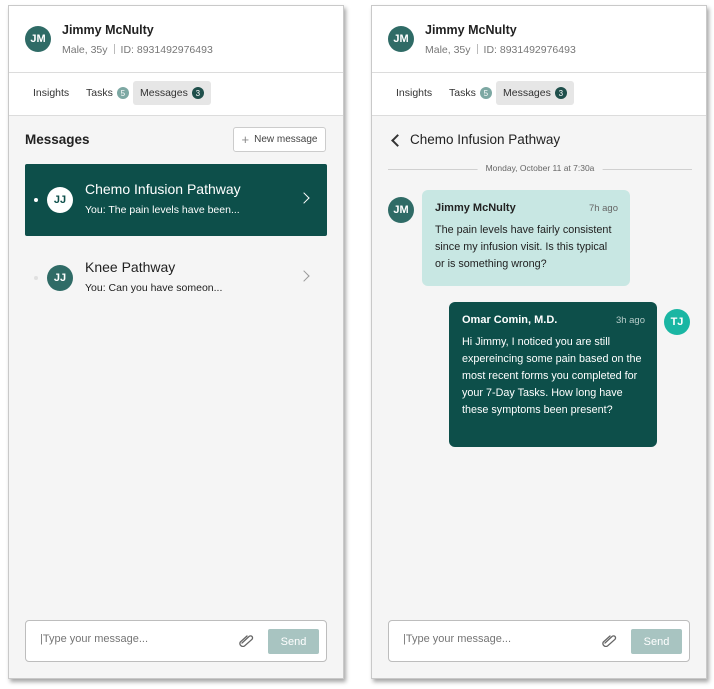 The width and height of the screenshot is (714, 689). What do you see at coordinates (130, 267) in the screenshot?
I see `conversation-title: Knee Pathway` at bounding box center [130, 267].